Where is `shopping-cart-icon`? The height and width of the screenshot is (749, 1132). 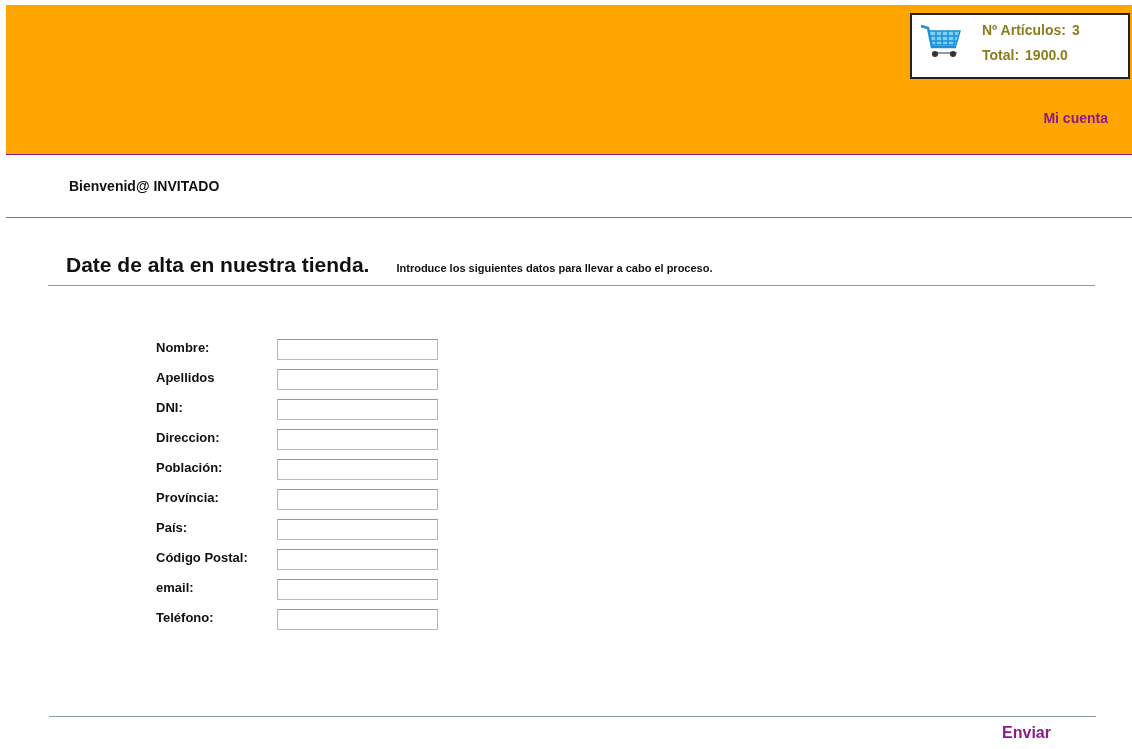
shopping-cart-icon is located at coordinates (942, 41).